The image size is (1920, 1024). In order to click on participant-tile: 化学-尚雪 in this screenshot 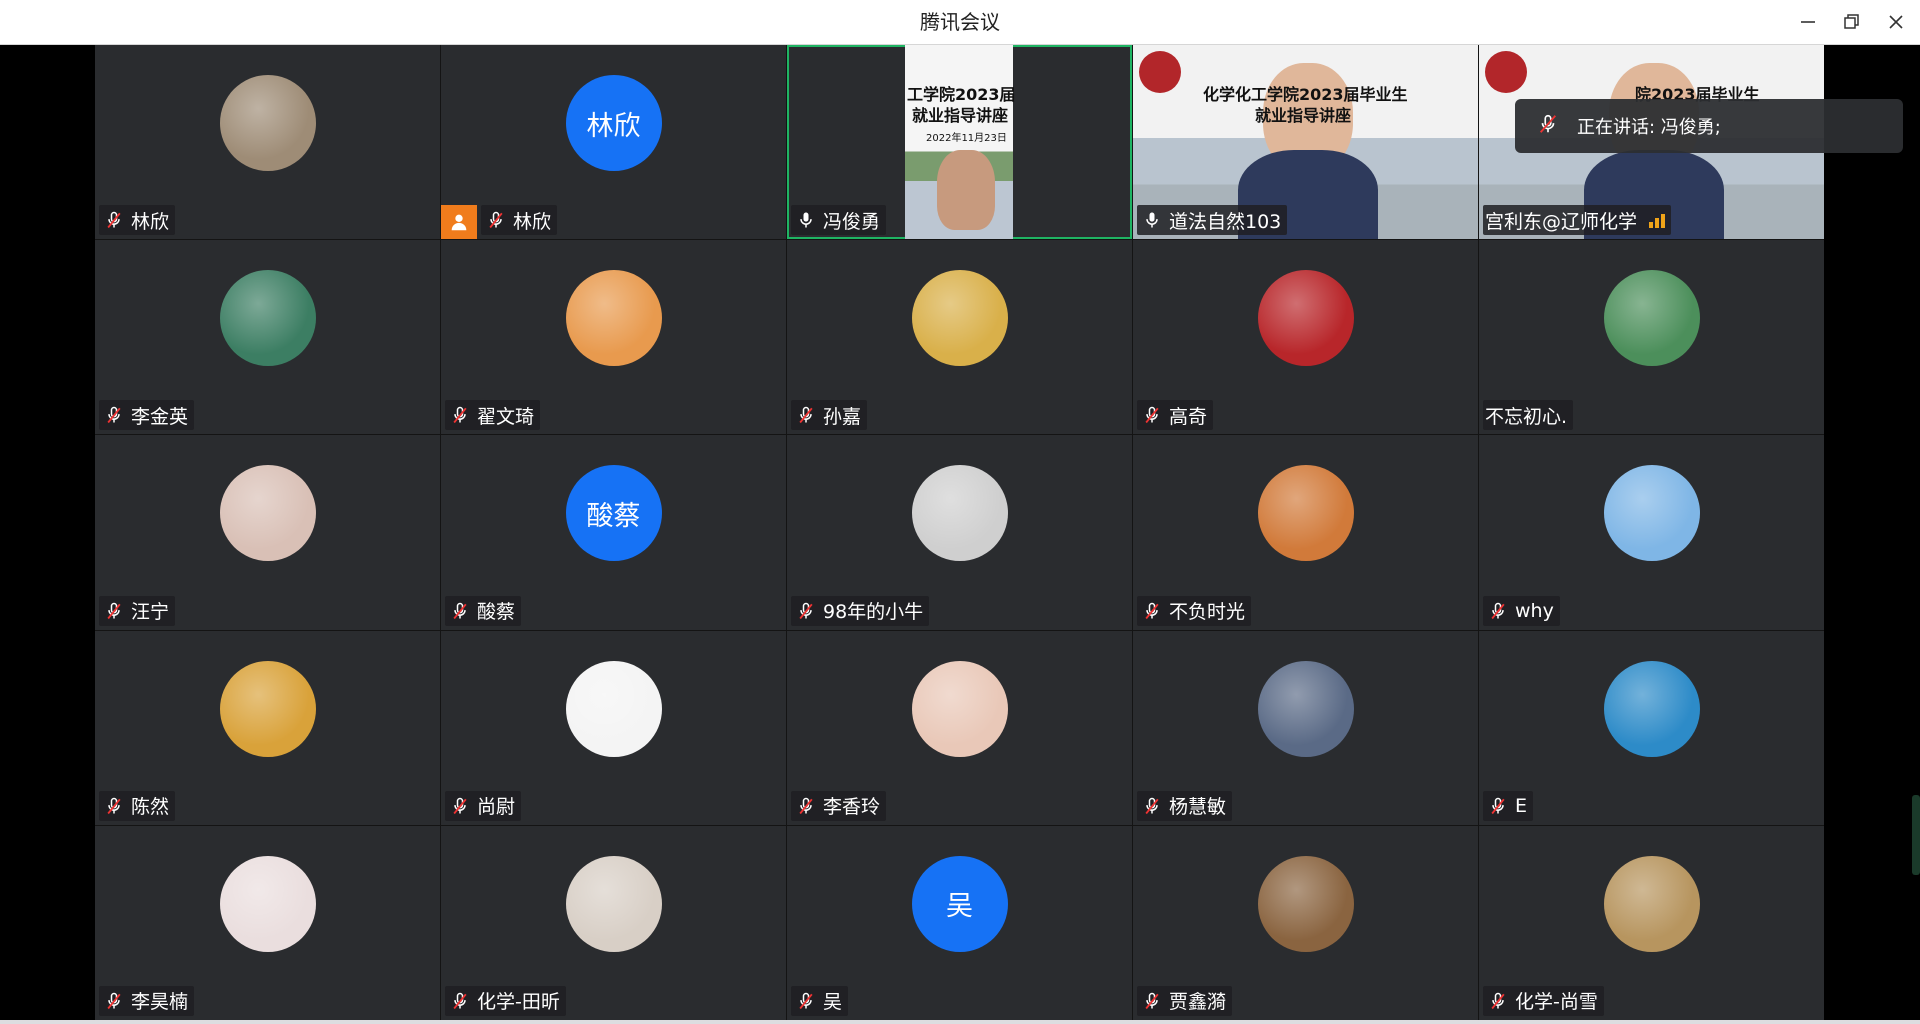, I will do `click(1651, 922)`.